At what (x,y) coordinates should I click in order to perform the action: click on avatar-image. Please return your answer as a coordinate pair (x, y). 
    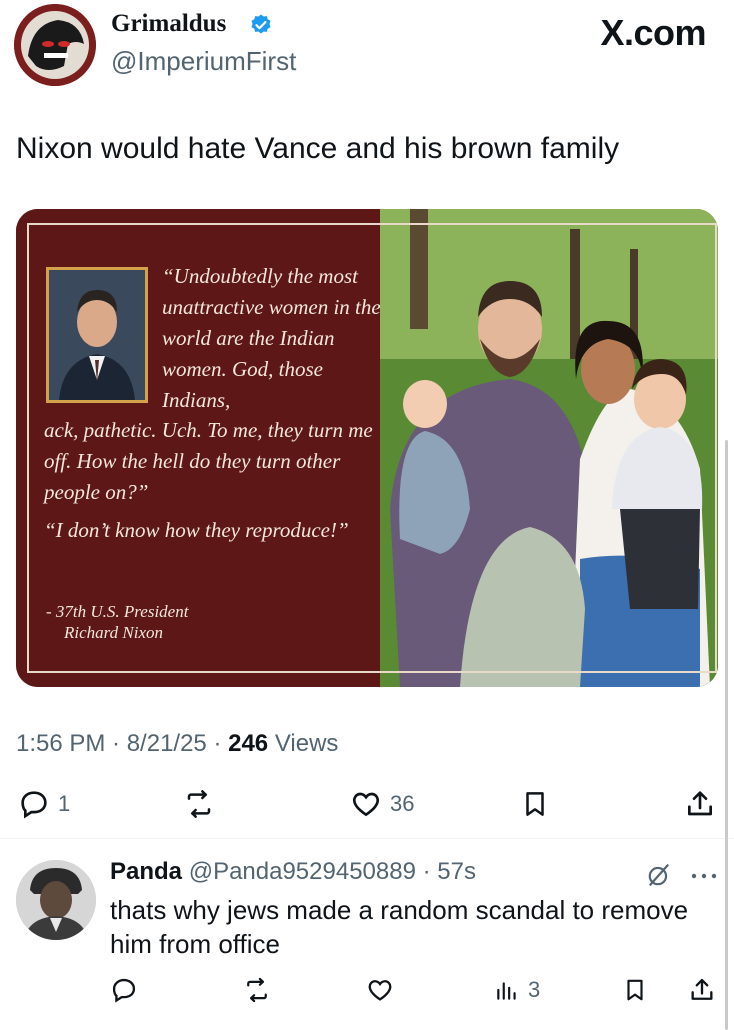
    Looking at the image, I should click on (55, 45).